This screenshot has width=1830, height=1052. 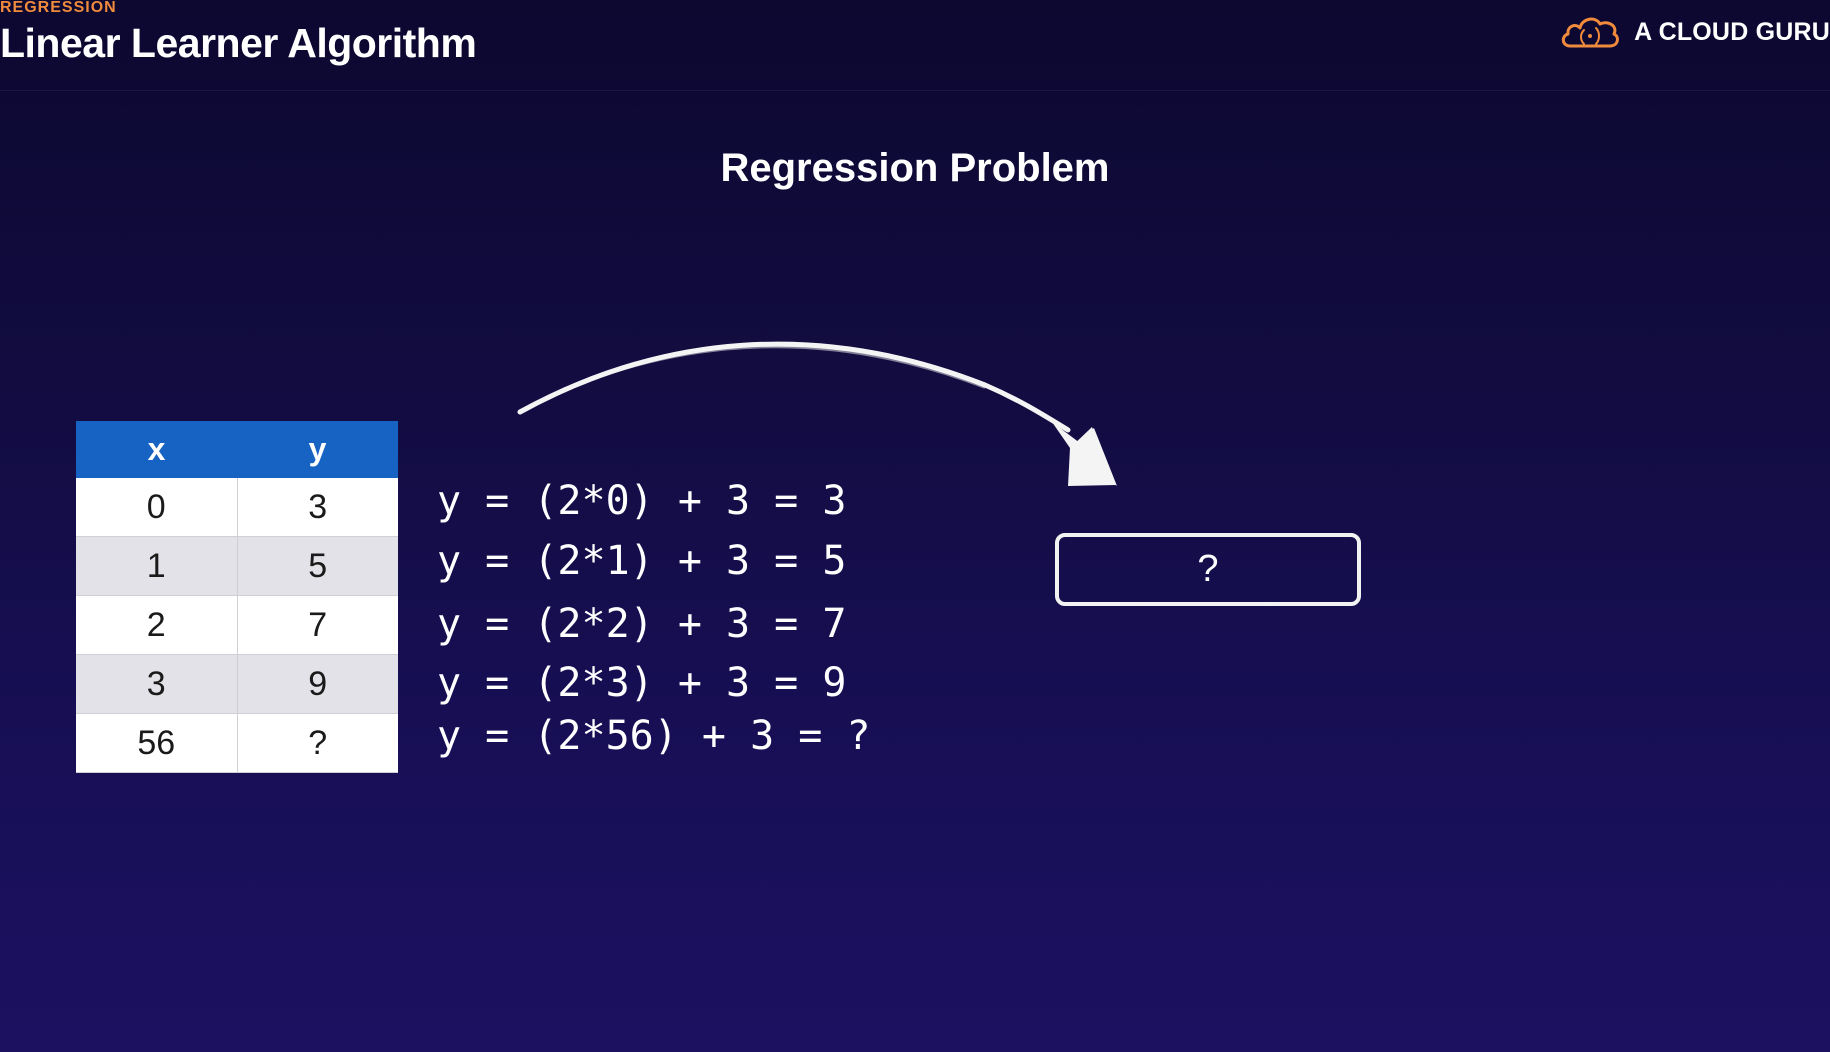 I want to click on table-cell-y: 7, so click(x=317, y=625).